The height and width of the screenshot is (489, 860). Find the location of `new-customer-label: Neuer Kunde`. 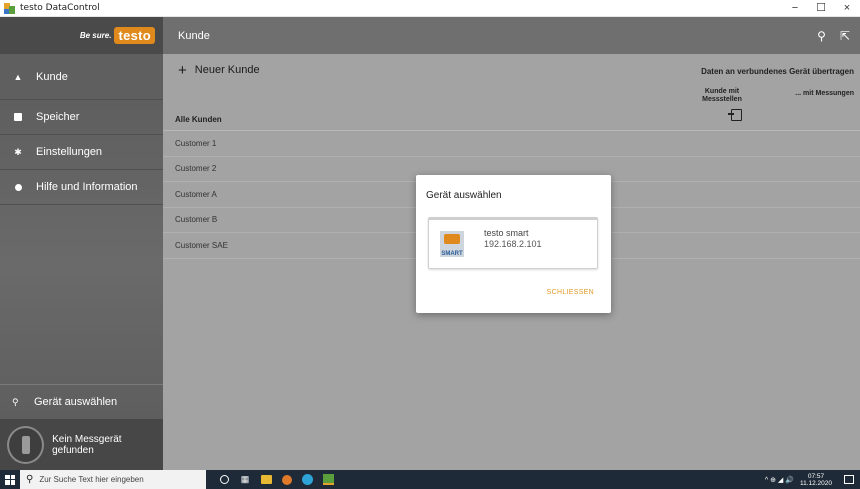

new-customer-label: Neuer Kunde is located at coordinates (227, 70).